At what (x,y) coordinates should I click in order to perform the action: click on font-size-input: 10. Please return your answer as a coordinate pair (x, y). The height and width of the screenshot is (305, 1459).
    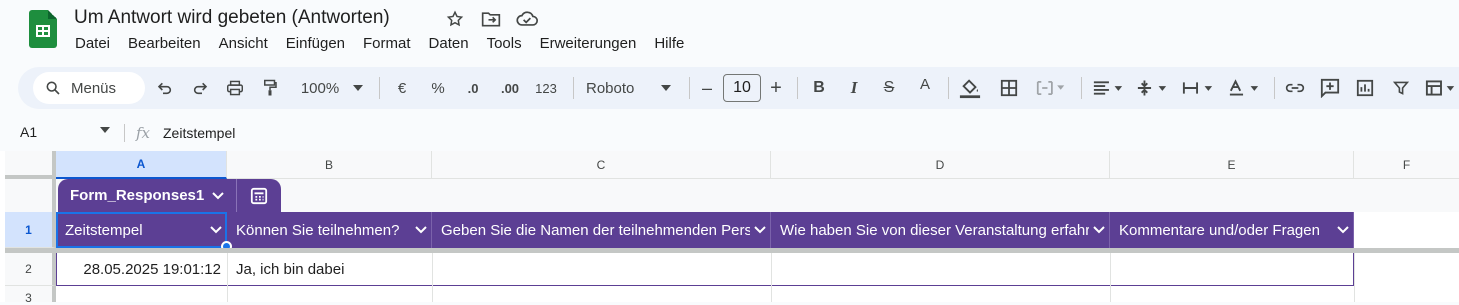
    Looking at the image, I should click on (742, 88).